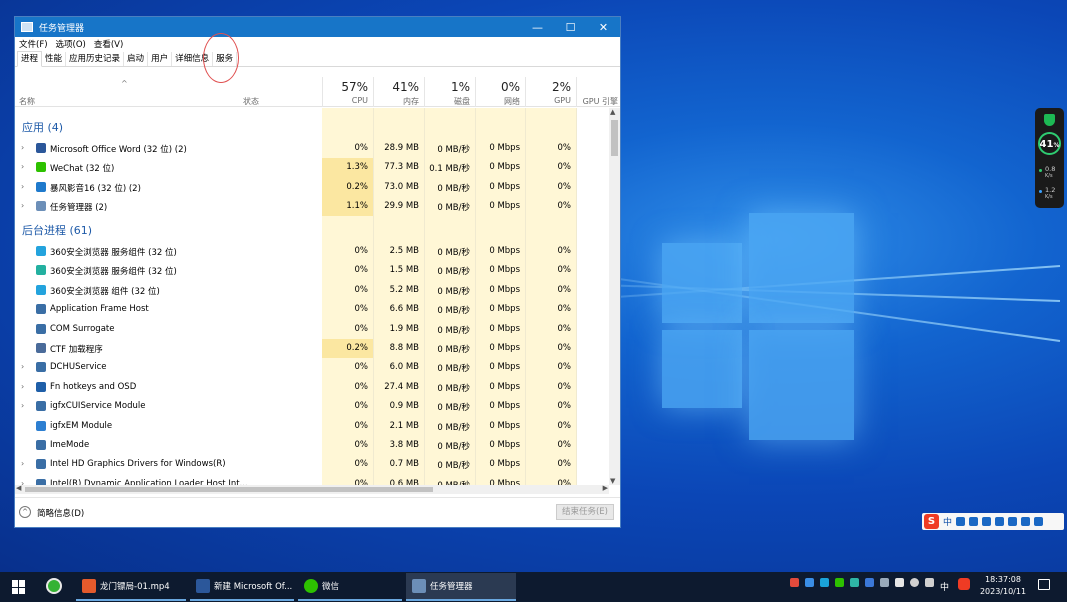 The width and height of the screenshot is (1067, 602). I want to click on microphone-icon, so click(987, 521).